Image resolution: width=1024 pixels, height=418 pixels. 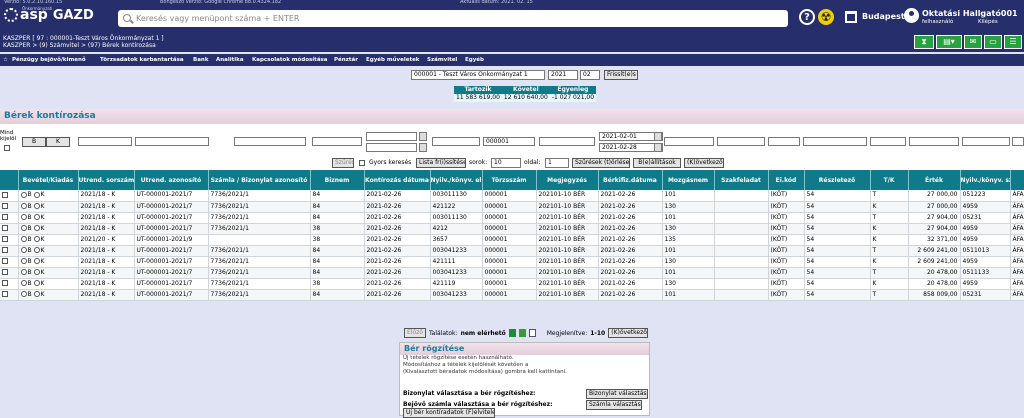 I want to click on column-header: Szakfeladat, so click(x=741, y=180).